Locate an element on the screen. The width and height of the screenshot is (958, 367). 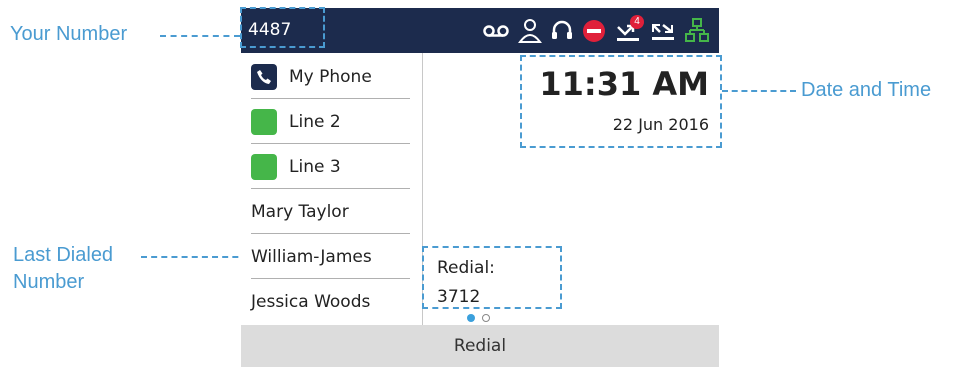
line-item-line-2: Line 2 is located at coordinates (330, 122).